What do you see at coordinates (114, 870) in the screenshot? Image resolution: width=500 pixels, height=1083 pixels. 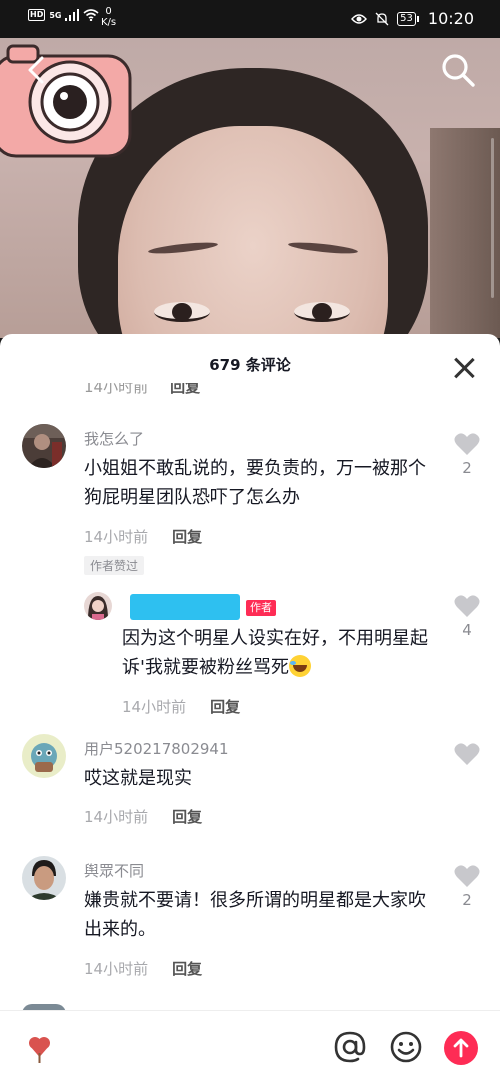 I see `comment-username: 舆眾不同` at bounding box center [114, 870].